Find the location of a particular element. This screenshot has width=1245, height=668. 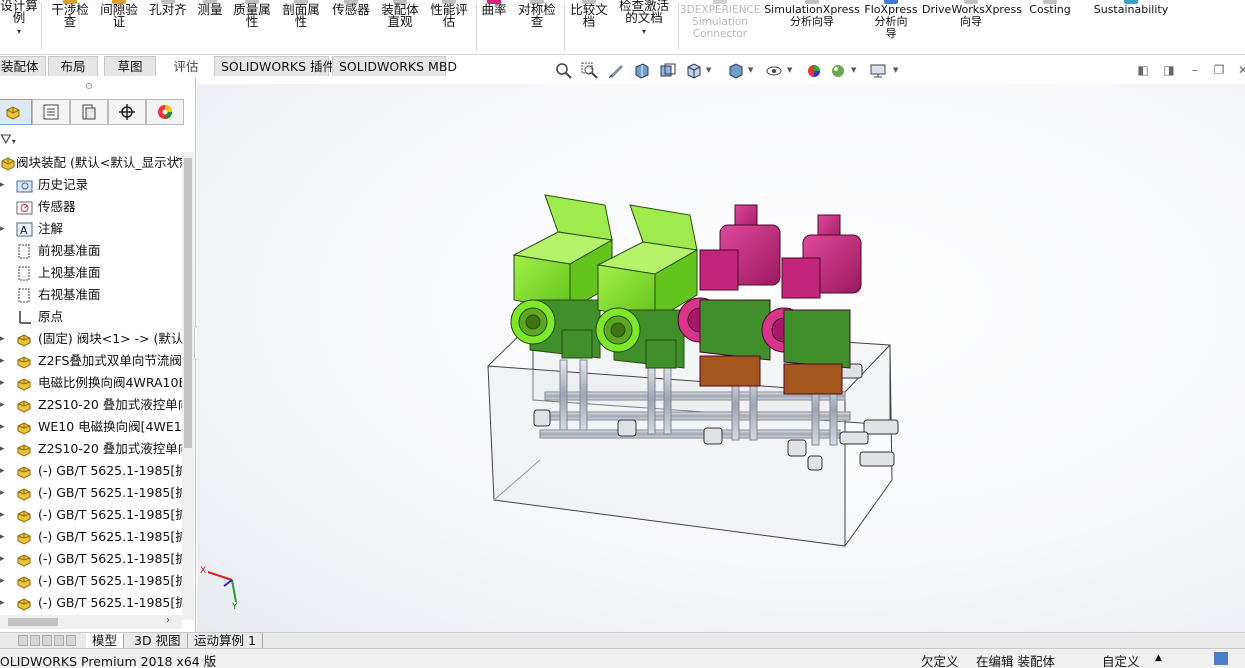

tree-item: 原点 is located at coordinates (91, 317).